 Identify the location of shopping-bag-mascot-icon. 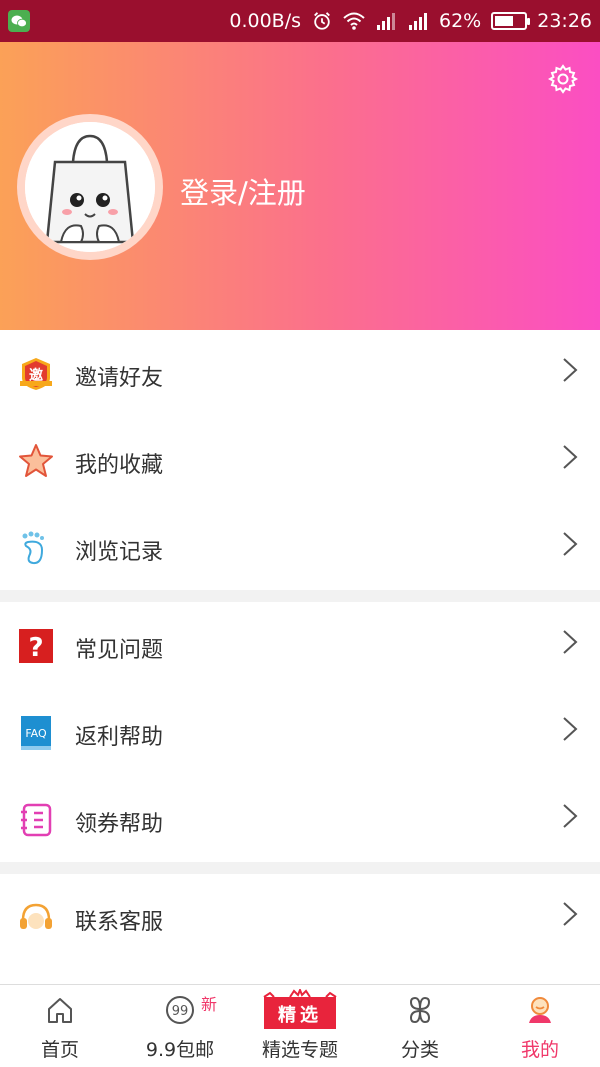
(90, 187).